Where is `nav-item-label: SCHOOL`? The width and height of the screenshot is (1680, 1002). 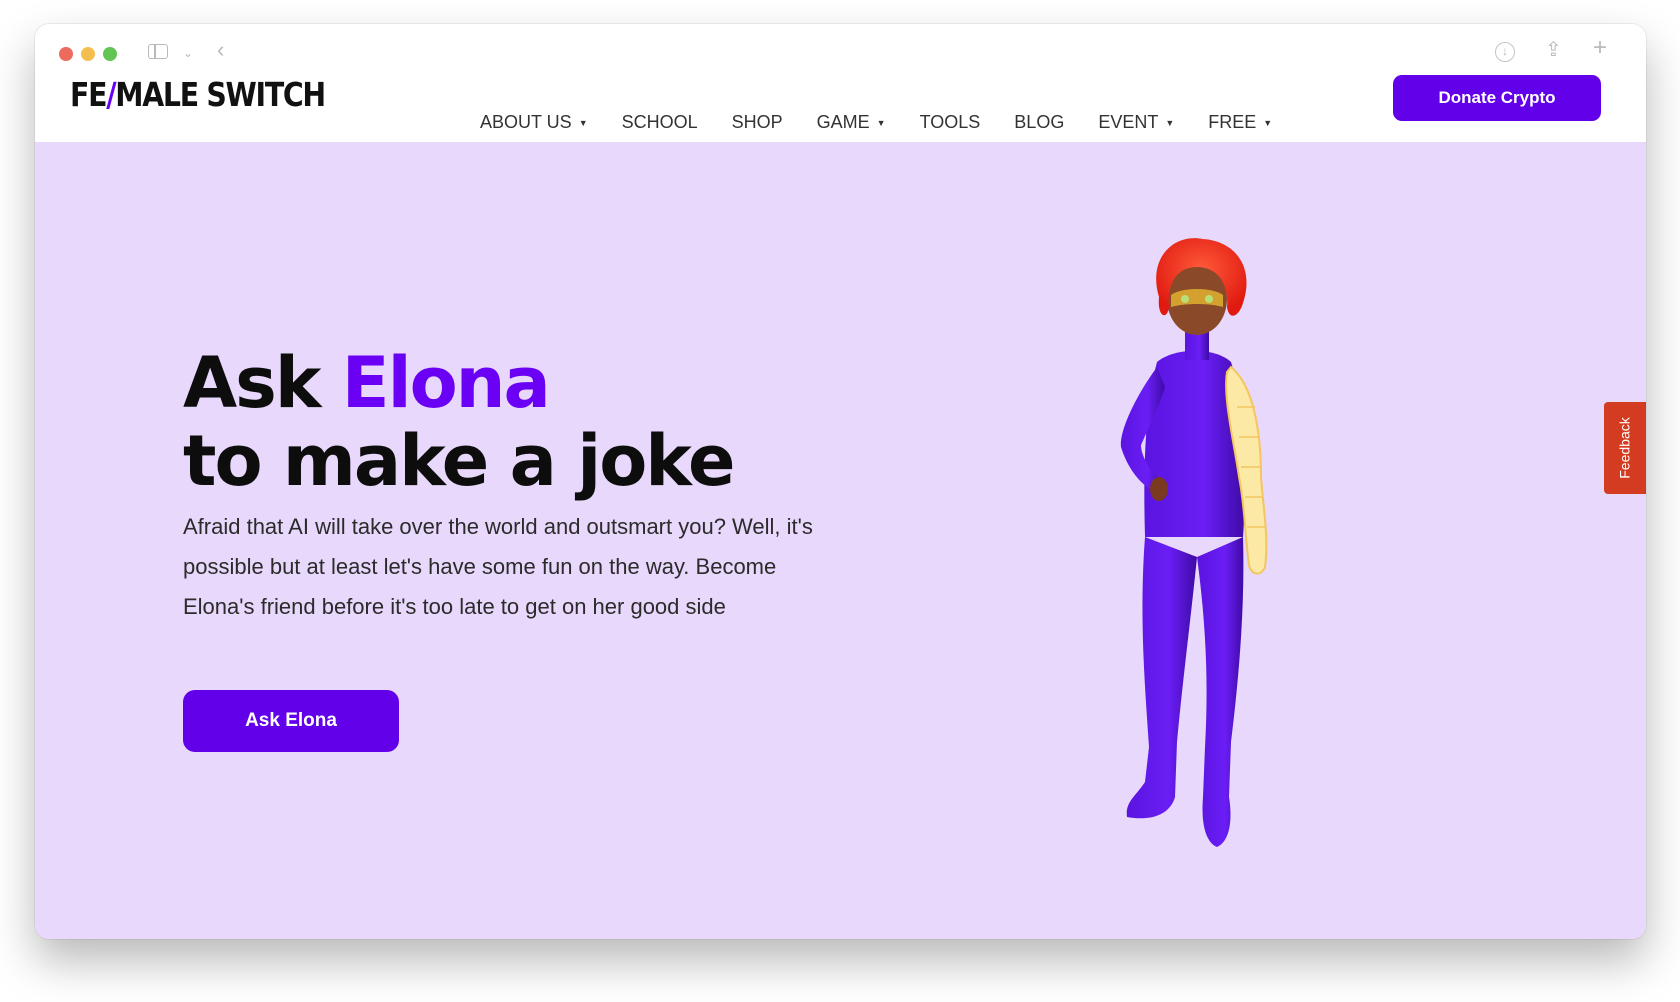
nav-item-label: SCHOOL is located at coordinates (659, 122).